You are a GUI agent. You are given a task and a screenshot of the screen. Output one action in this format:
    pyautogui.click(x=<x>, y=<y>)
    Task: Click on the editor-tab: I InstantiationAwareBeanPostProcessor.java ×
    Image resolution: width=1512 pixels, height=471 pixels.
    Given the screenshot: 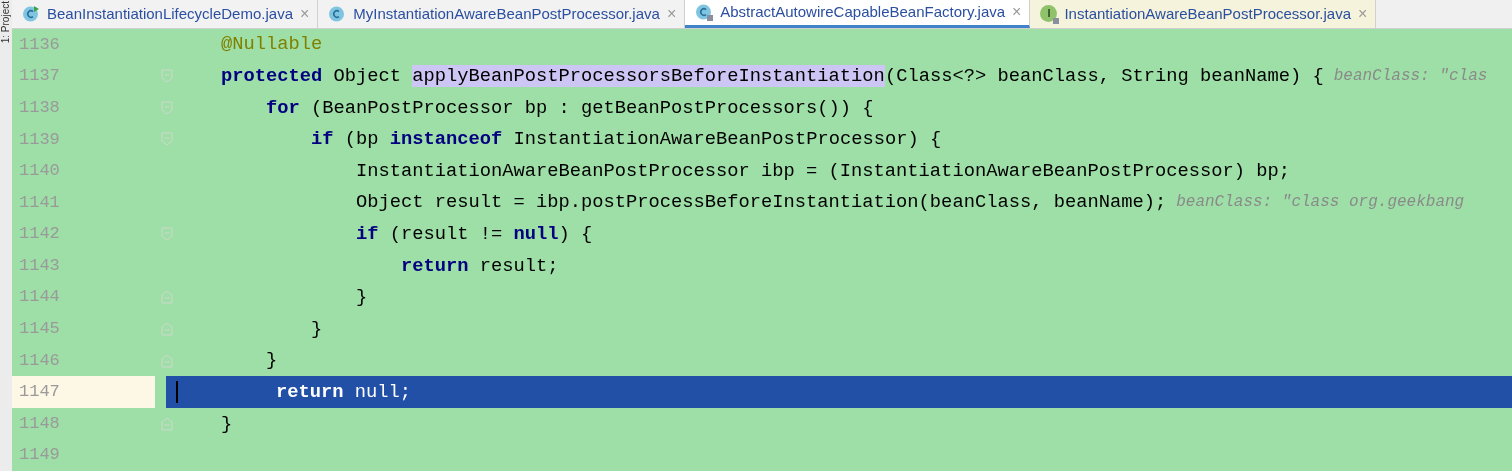 What is the action you would take?
    pyautogui.click(x=1203, y=14)
    